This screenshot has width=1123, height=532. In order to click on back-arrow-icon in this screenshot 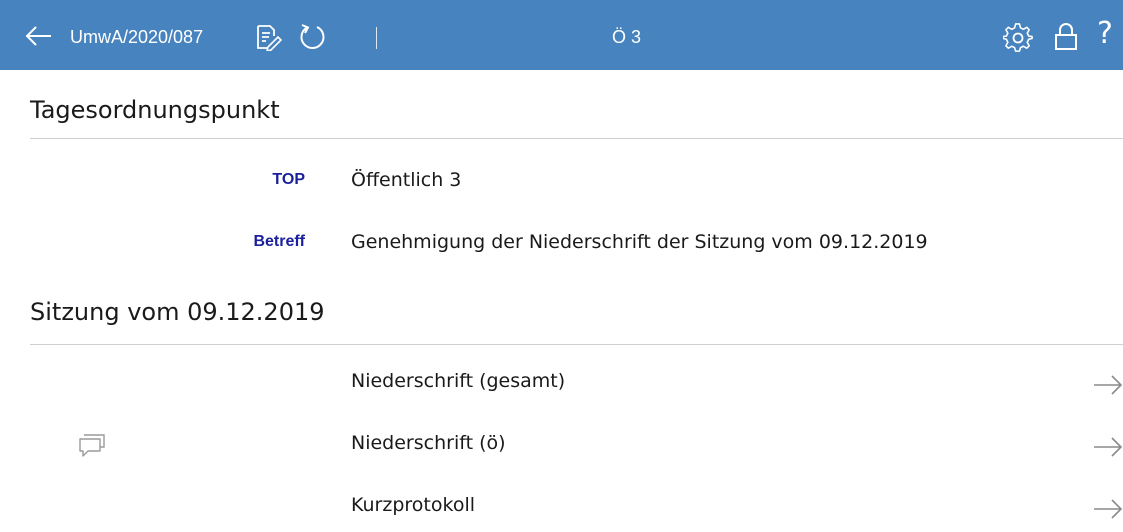, I will do `click(38, 38)`.